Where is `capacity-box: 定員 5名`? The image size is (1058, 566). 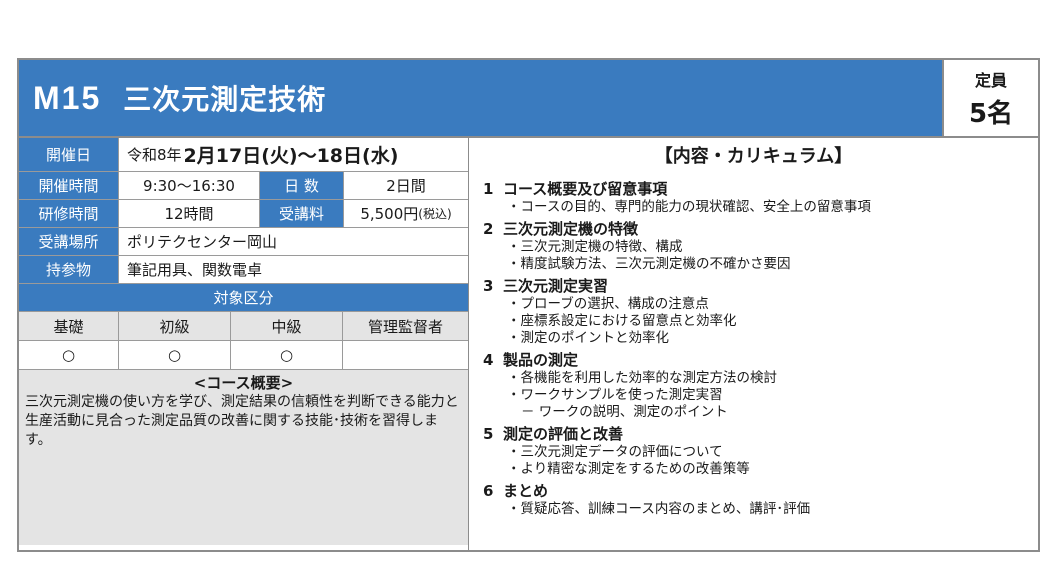 capacity-box: 定員 5名 is located at coordinates (990, 98).